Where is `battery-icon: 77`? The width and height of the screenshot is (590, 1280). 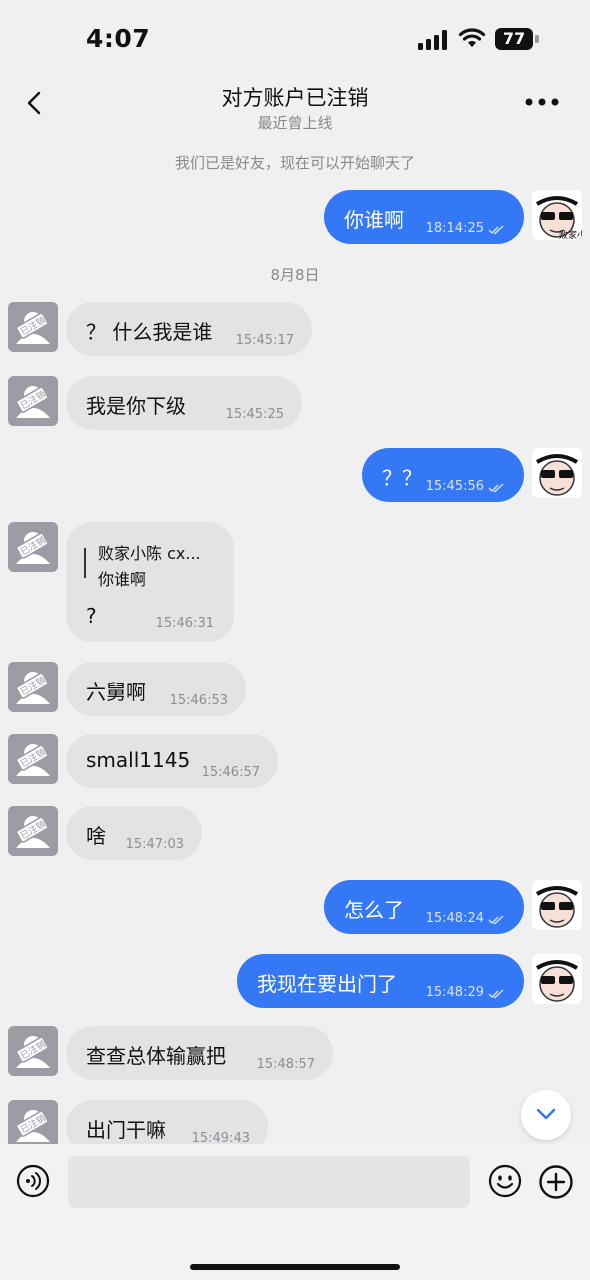 battery-icon: 77 is located at coordinates (517, 39).